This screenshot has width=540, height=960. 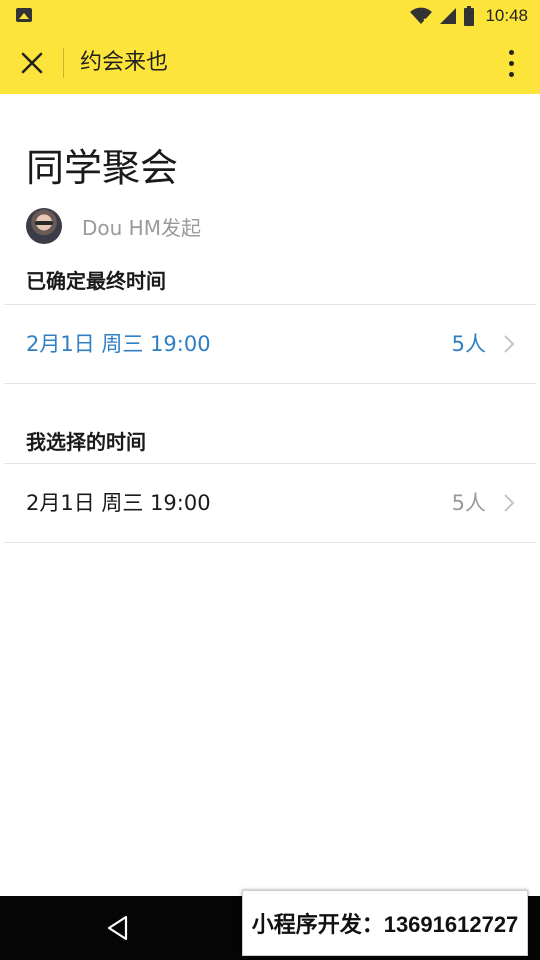 I want to click on header: 10:48 约会来也, so click(x=270, y=47).